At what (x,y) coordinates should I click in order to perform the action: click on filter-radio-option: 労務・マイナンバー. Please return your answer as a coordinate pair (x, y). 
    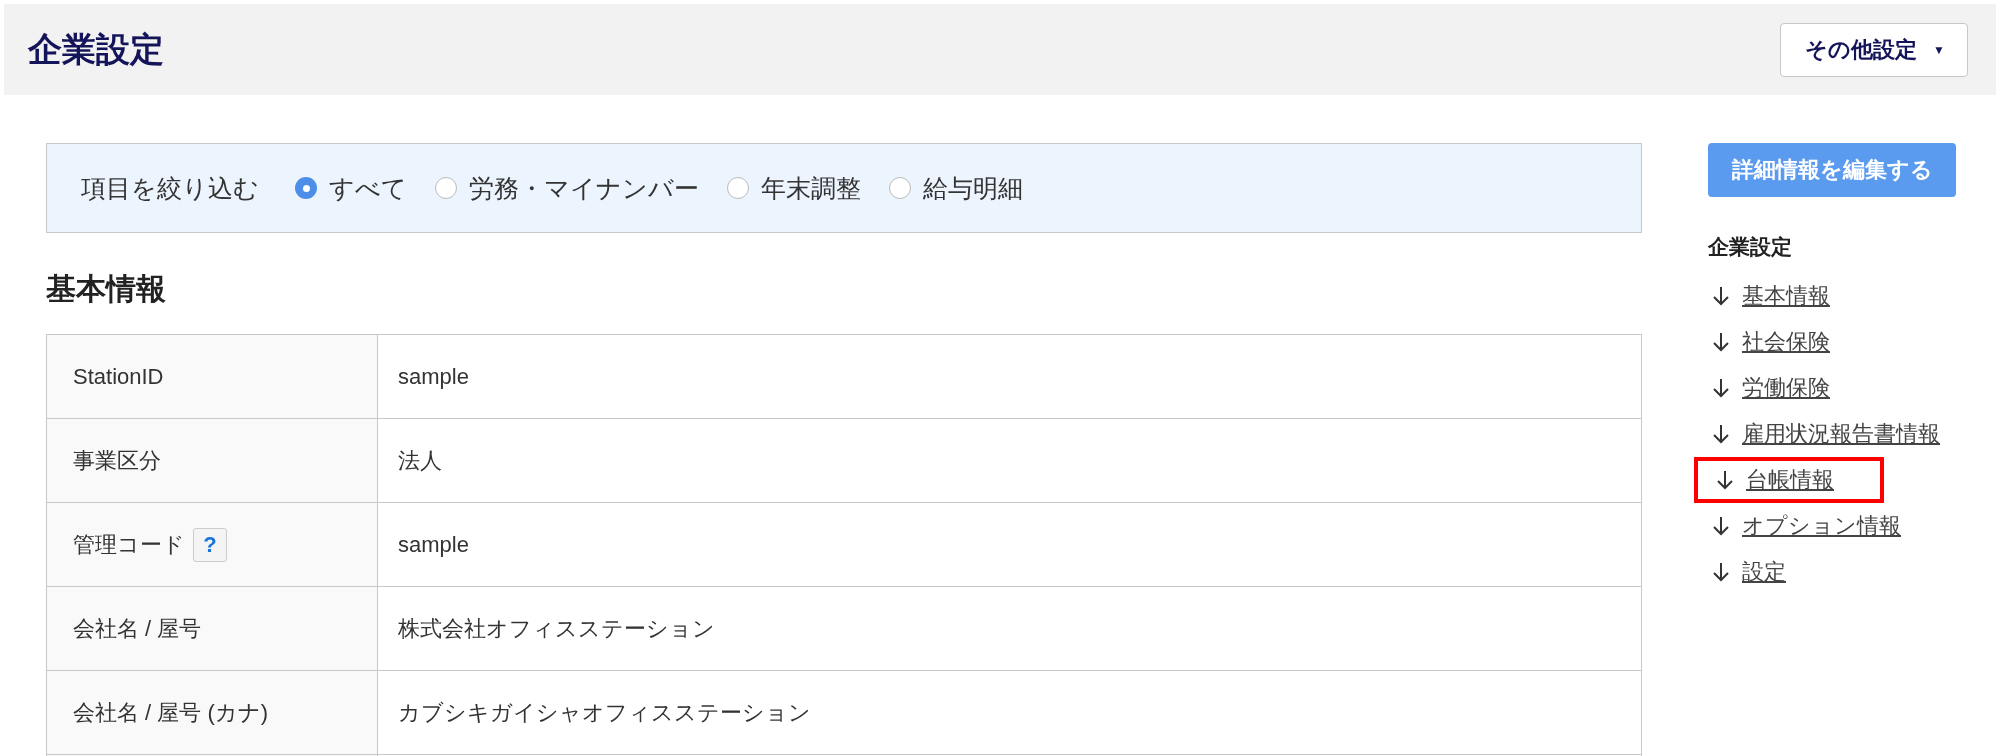
    Looking at the image, I should click on (567, 188).